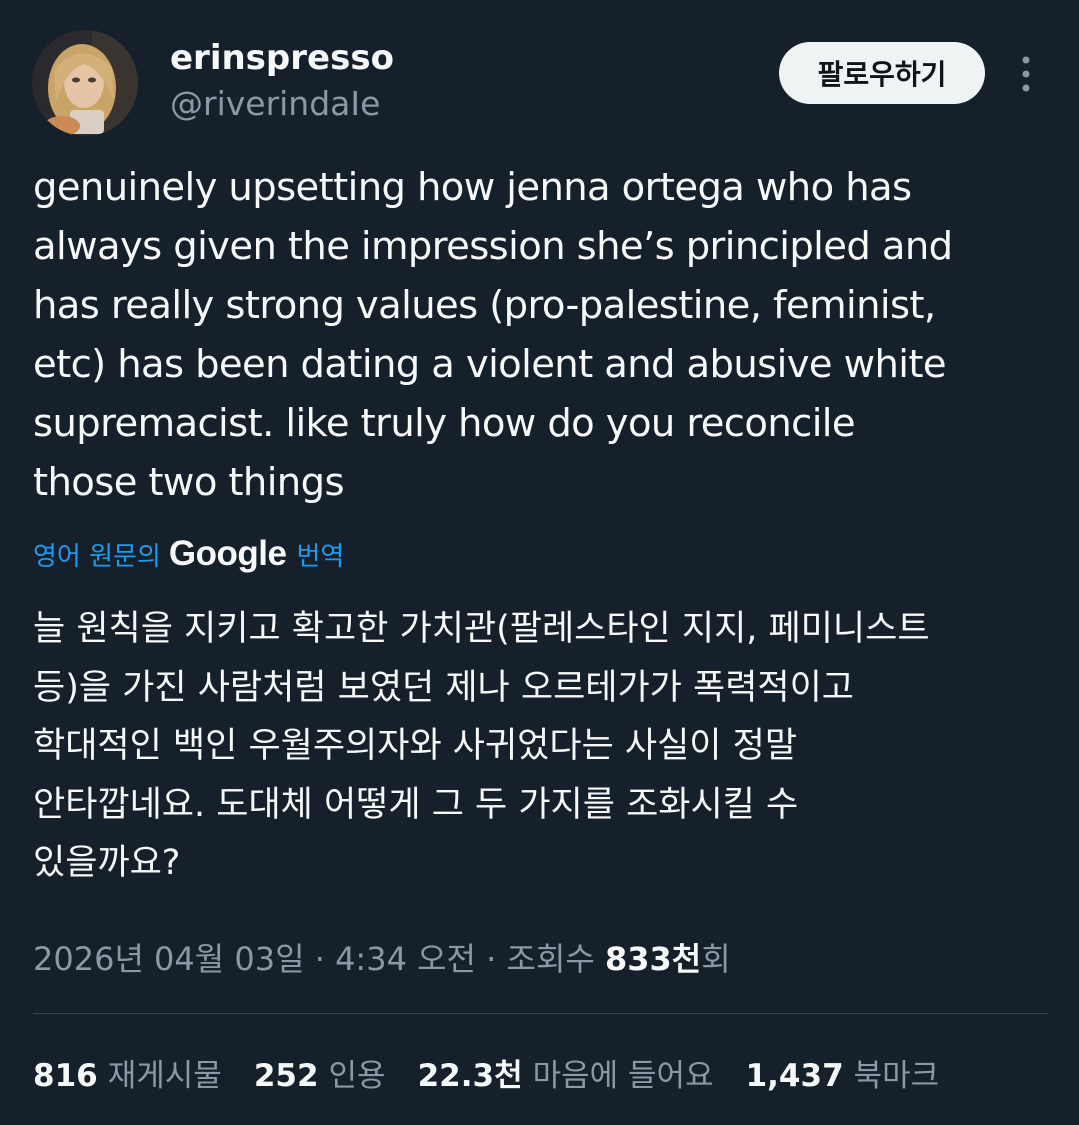 The image size is (1079, 1125). I want to click on translate-link: 영어 원문의 Google 번역, so click(188, 554).